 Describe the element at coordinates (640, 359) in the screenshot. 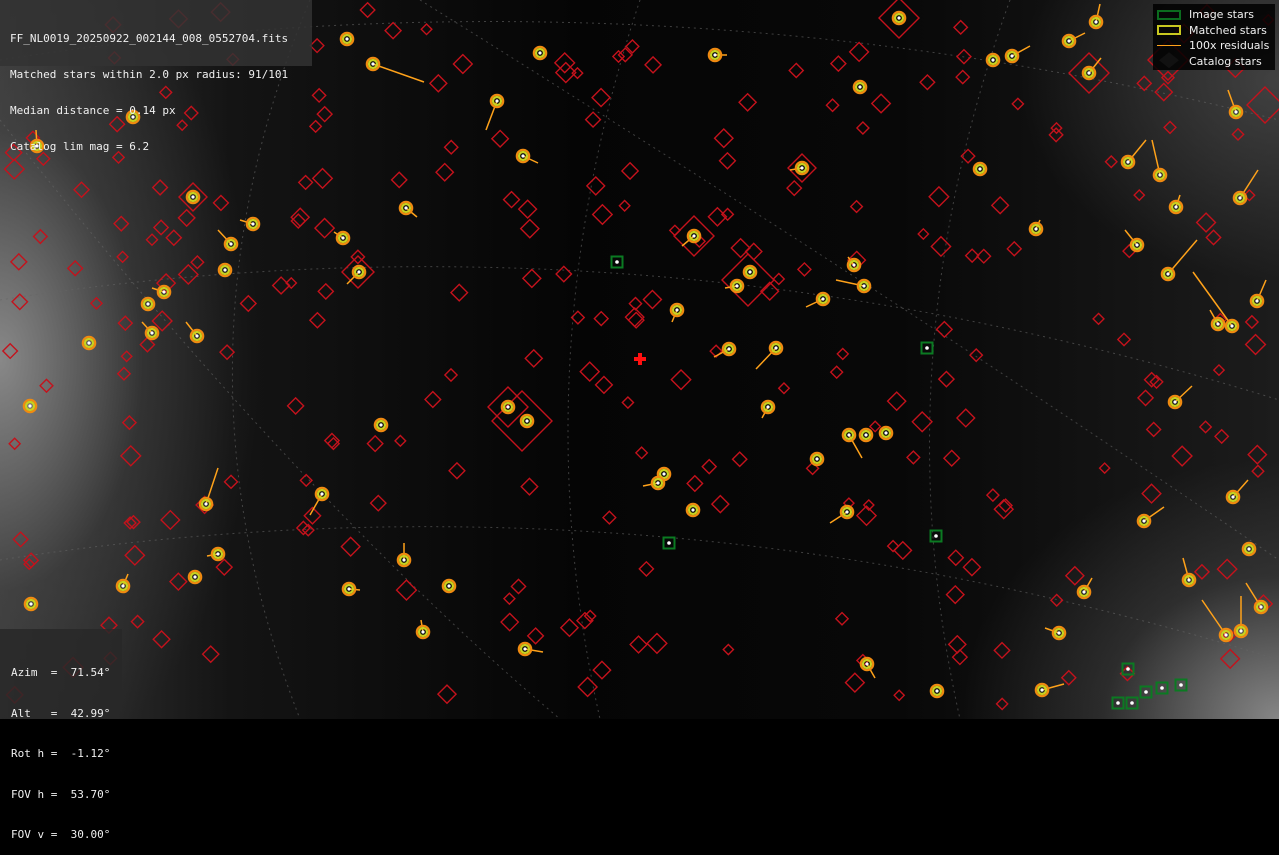

I see `center-marker` at that location.